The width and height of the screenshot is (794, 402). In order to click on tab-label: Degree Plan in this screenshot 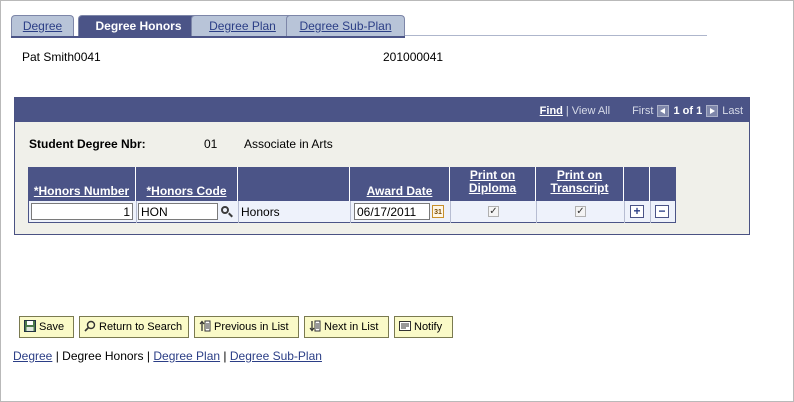, I will do `click(242, 26)`.